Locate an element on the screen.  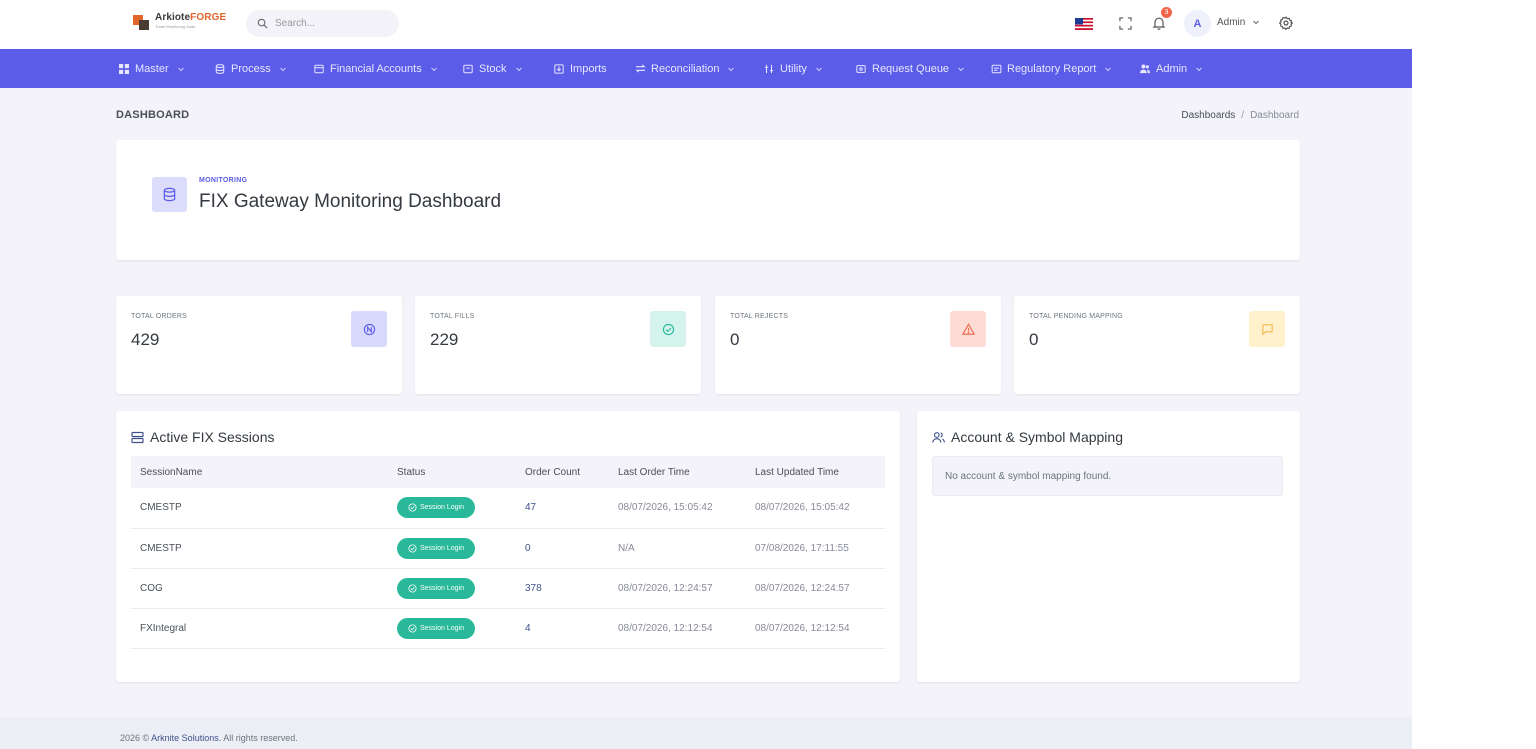
nav-item-stock: Stock is located at coordinates (492, 68).